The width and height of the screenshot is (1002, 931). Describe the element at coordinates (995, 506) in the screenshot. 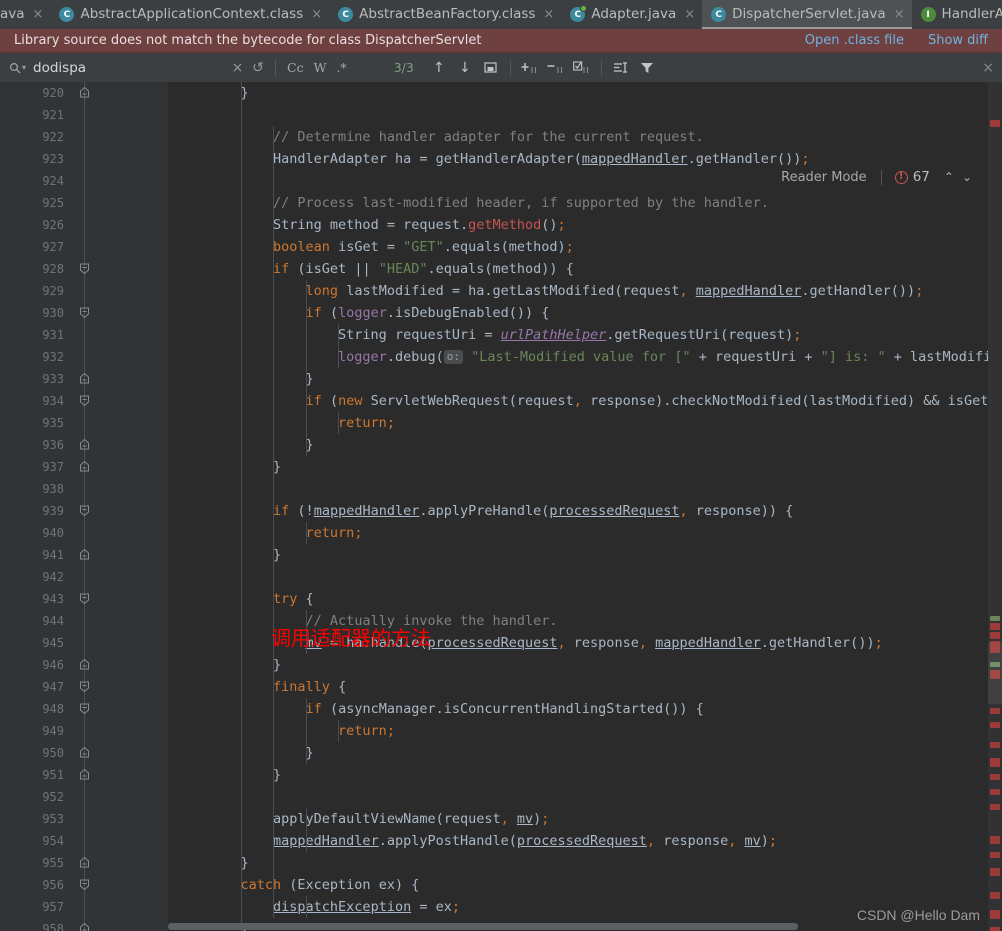

I see `error-stripe-scrollbar` at that location.